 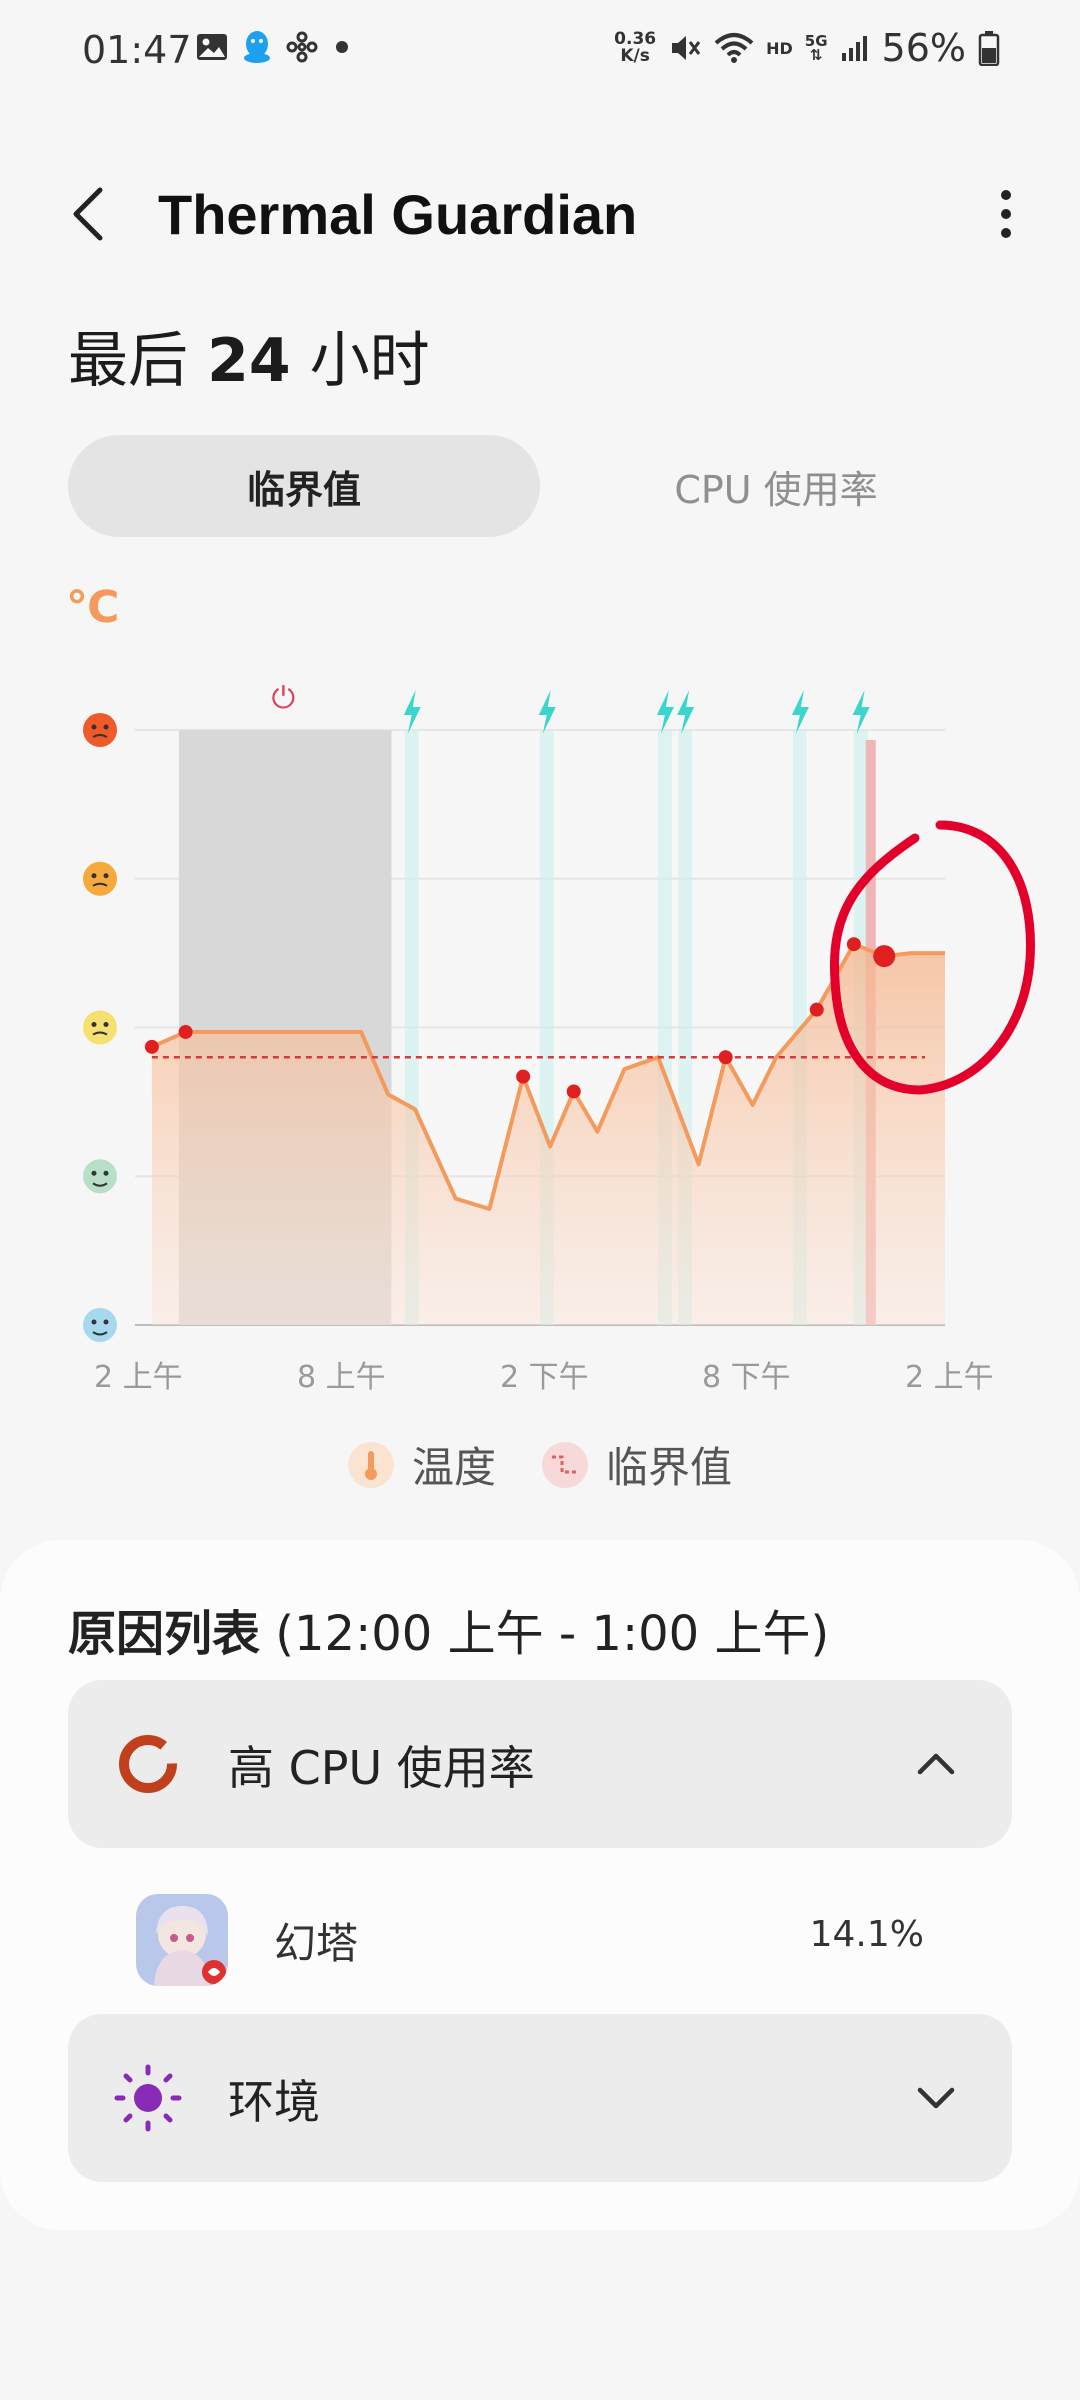 I want to click on threshold-step-icon, so click(x=565, y=1464).